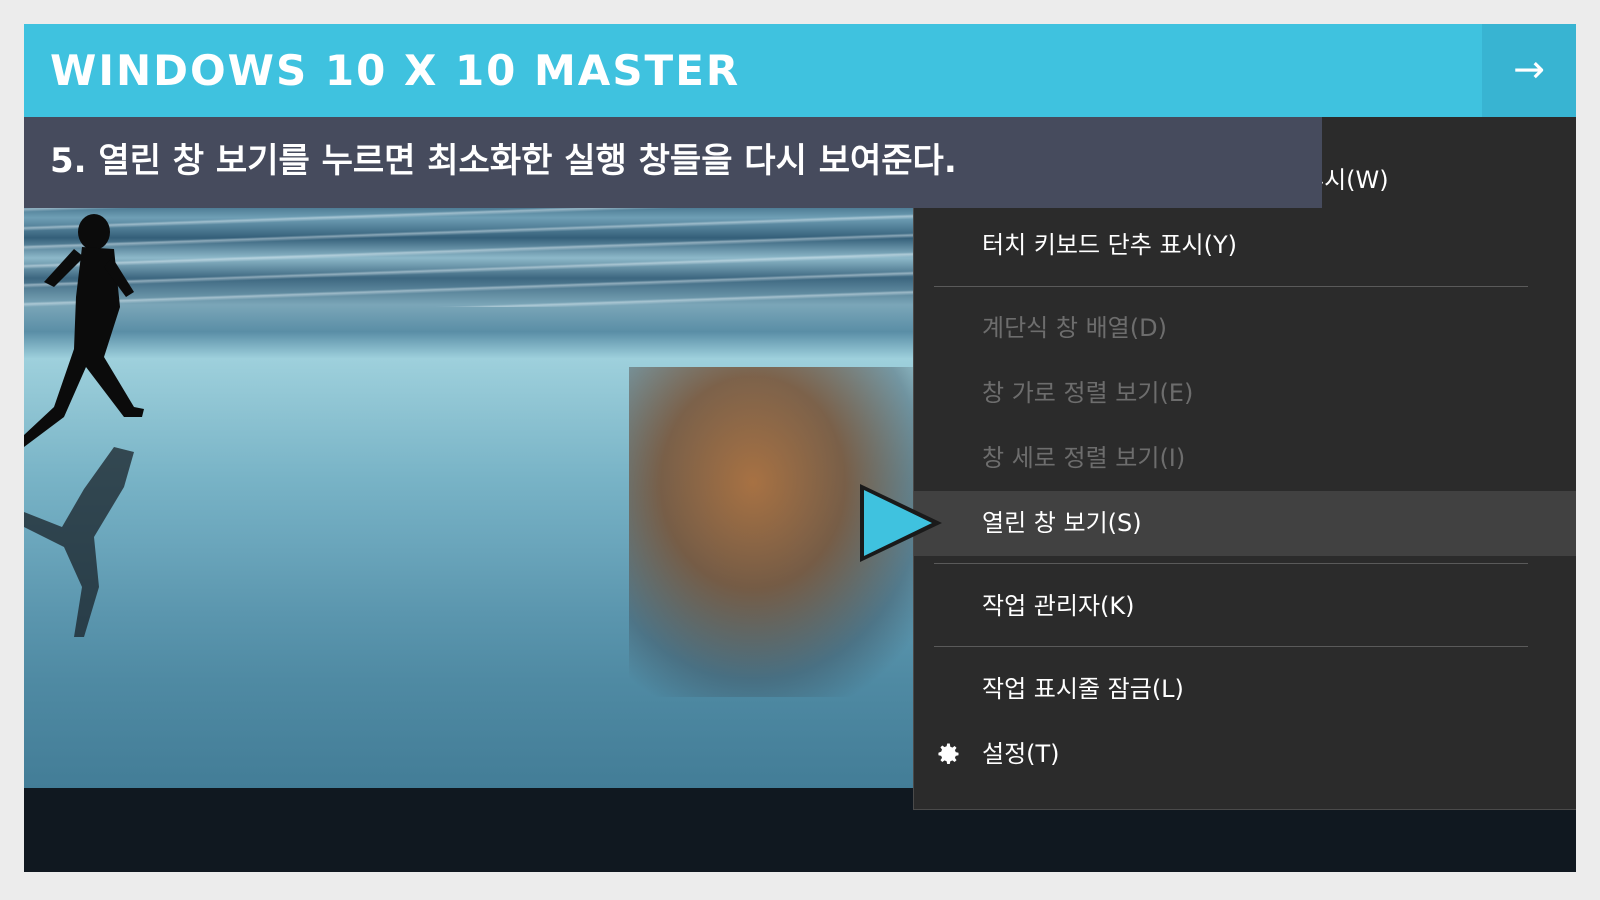  I want to click on menu-item-show-desktop-windows: 열린 창 보기(S), so click(1245, 523).